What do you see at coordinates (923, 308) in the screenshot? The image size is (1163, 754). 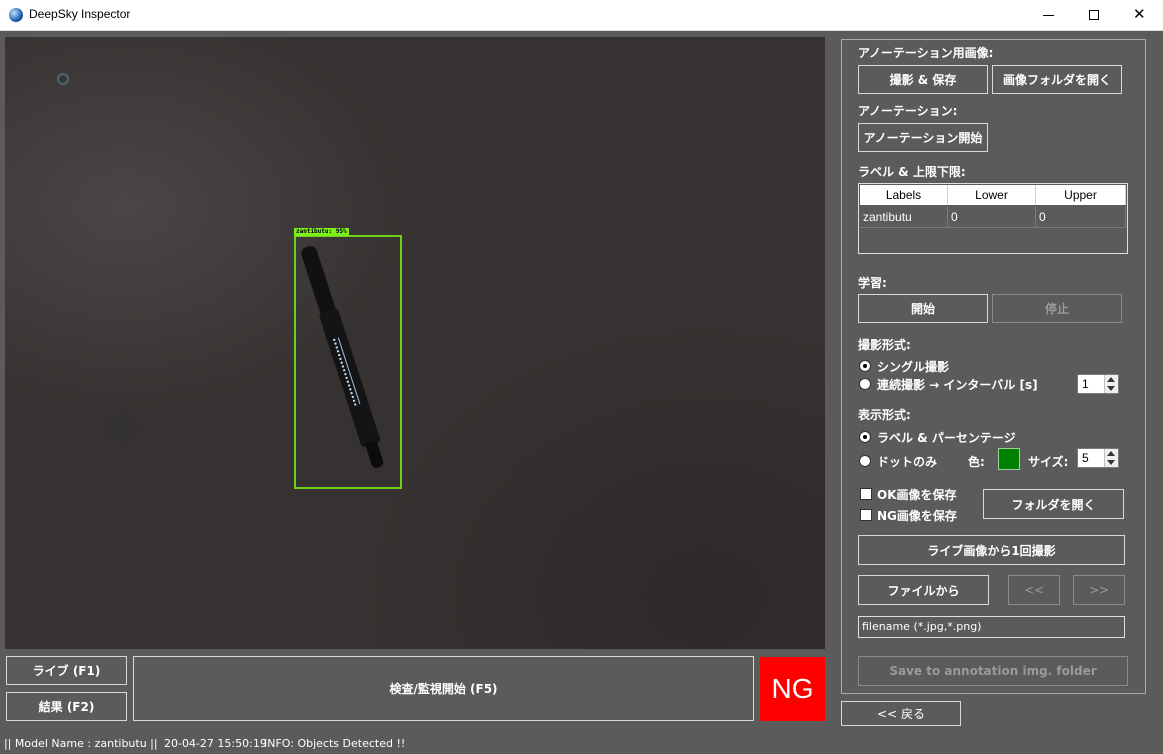 I see `train-start-button: 開始` at bounding box center [923, 308].